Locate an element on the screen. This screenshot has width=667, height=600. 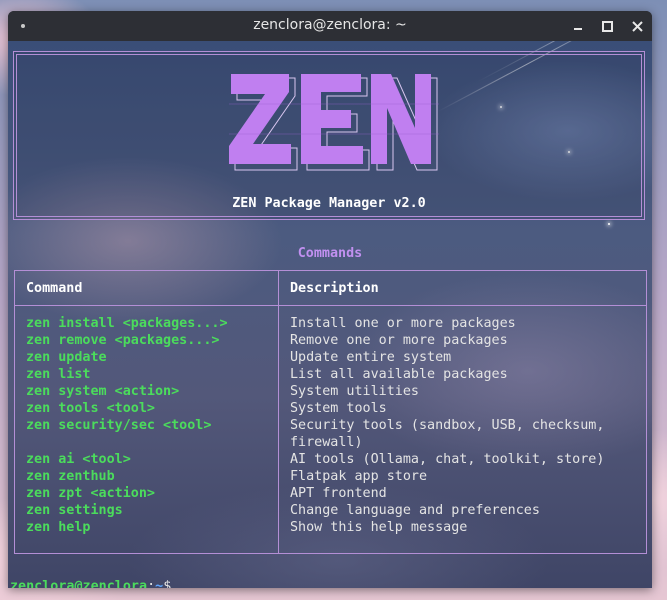
table-row: zen list List all available packages is located at coordinates (330, 374).